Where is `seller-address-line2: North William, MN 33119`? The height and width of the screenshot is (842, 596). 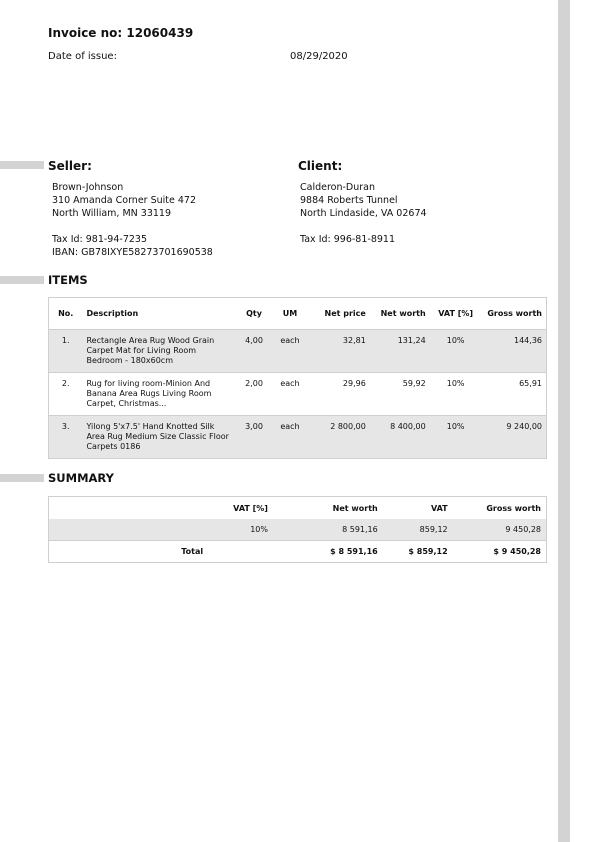
seller-address-line2: North William, MN 33119 is located at coordinates (111, 213).